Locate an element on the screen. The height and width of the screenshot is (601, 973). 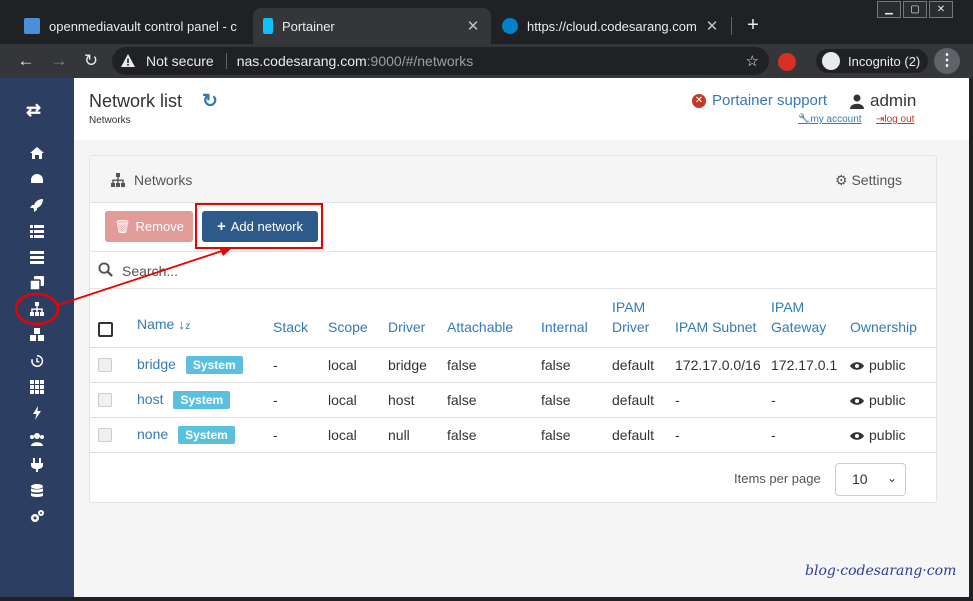
column-internal: Internal is located at coordinates (576, 319).